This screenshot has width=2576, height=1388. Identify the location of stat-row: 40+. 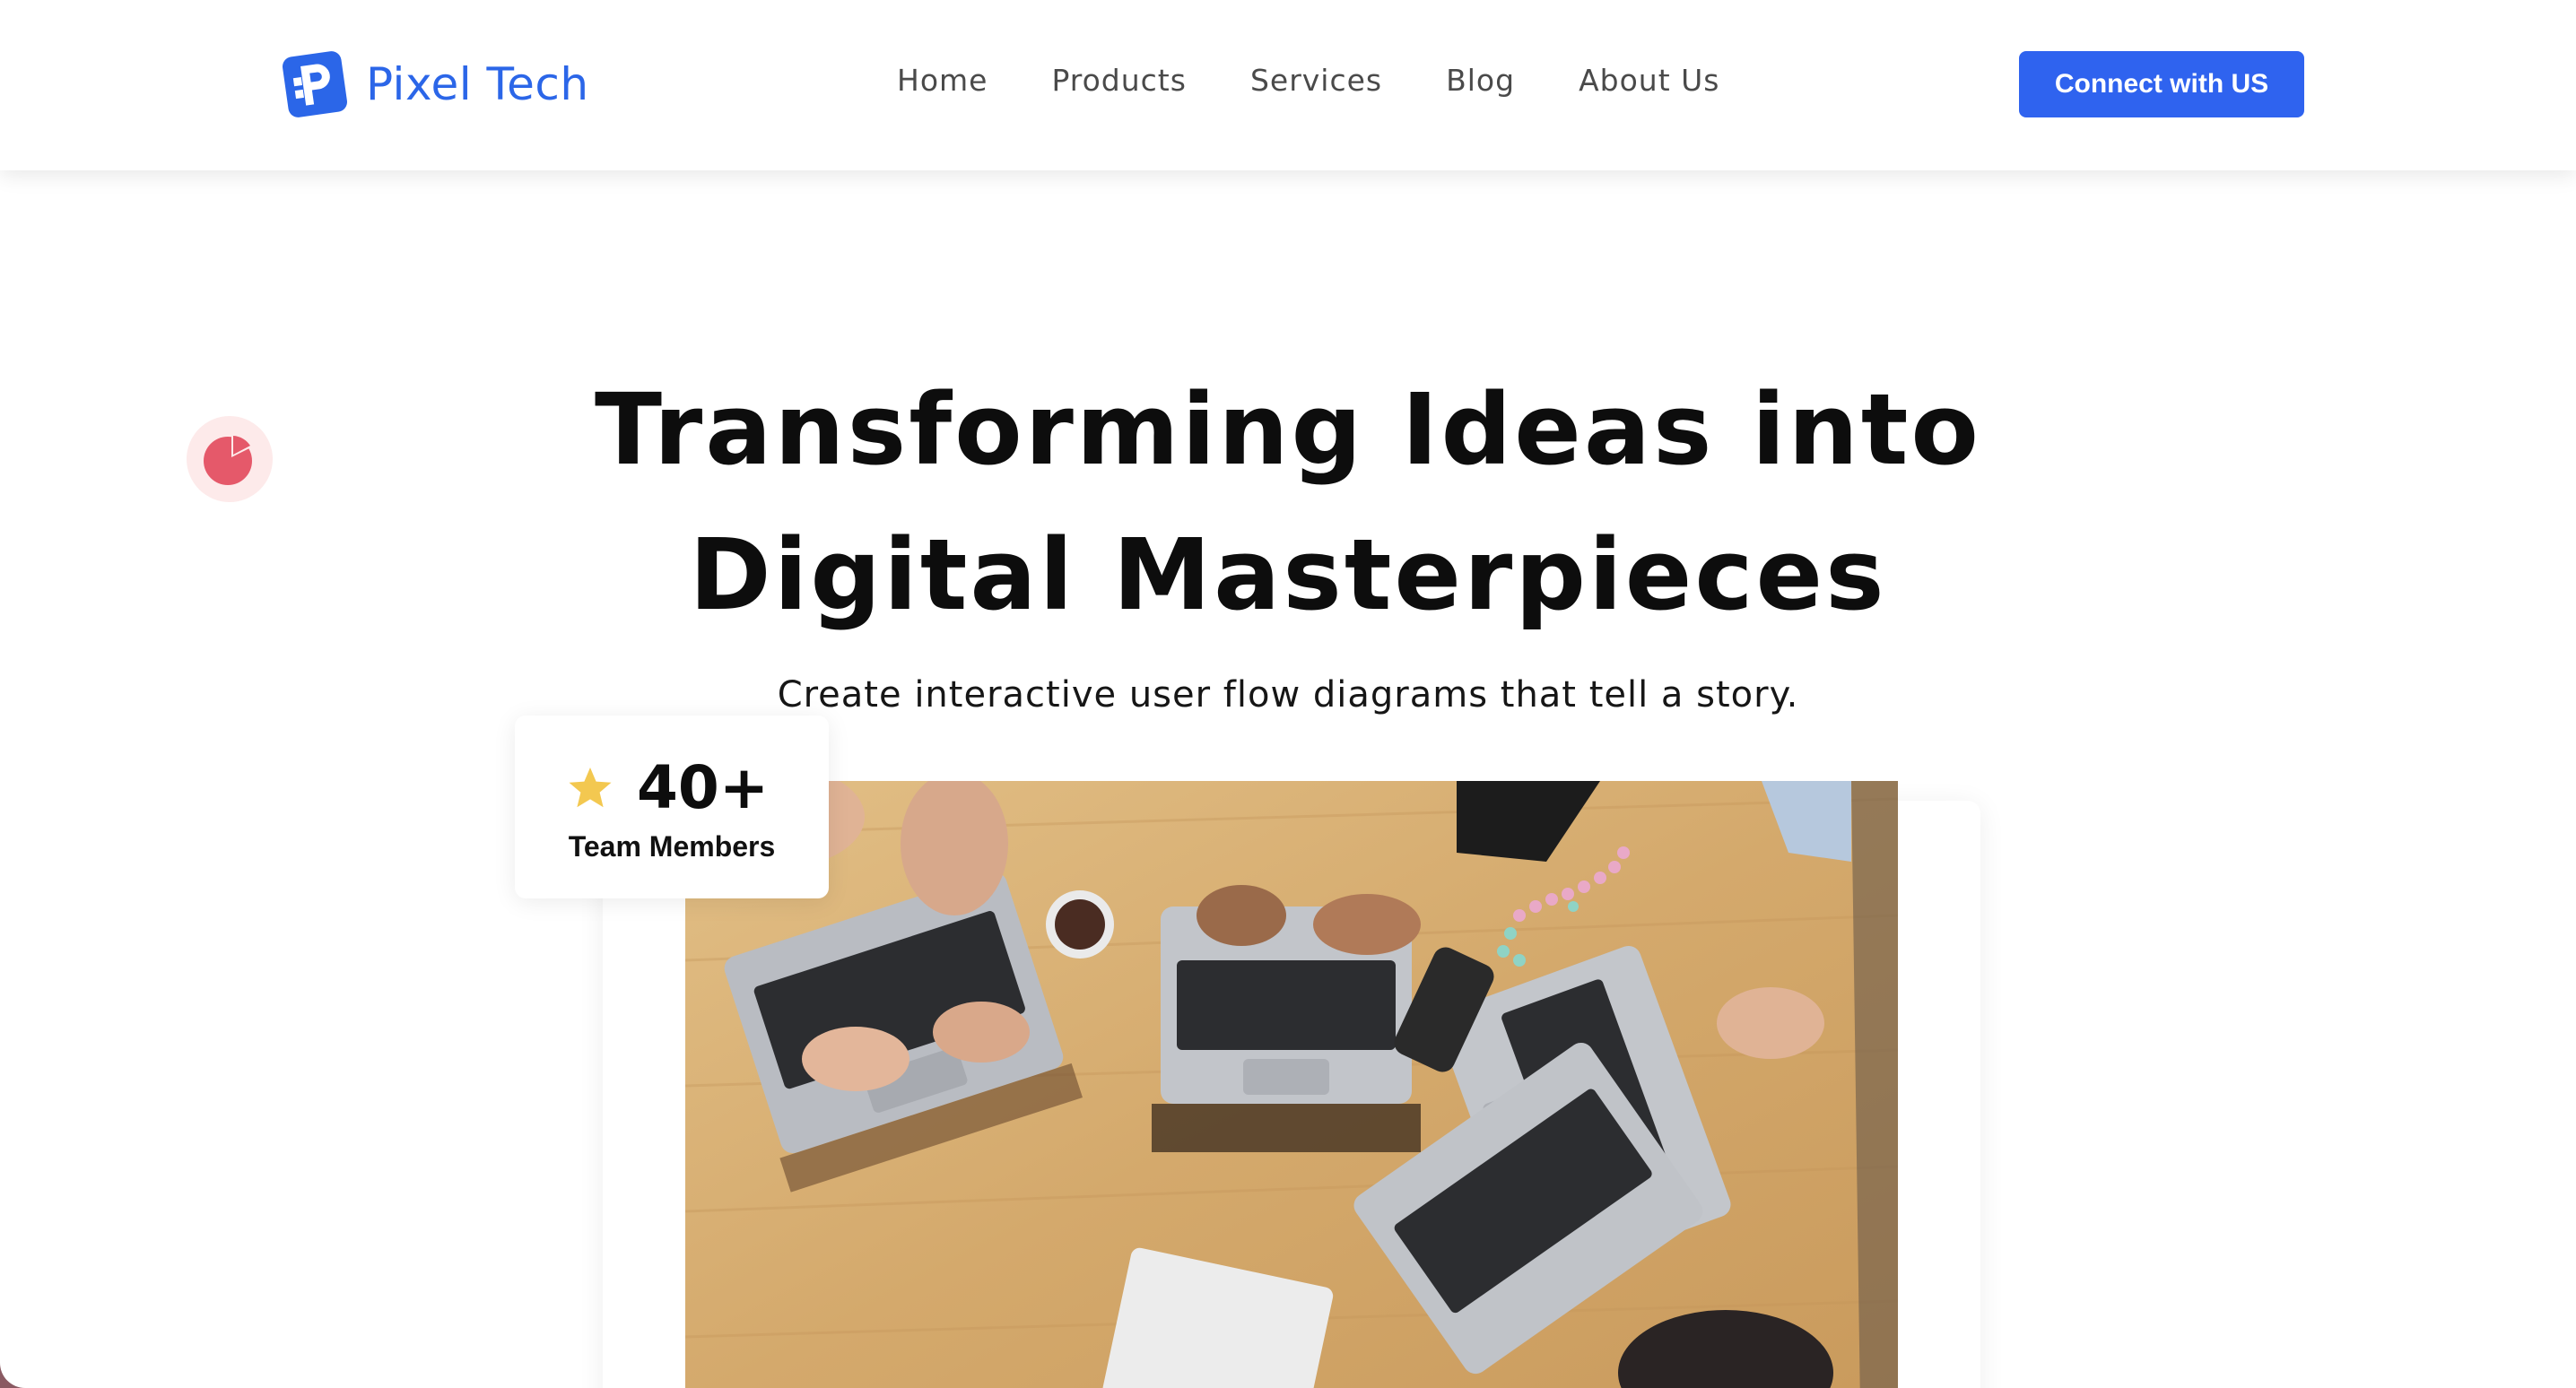
(668, 787).